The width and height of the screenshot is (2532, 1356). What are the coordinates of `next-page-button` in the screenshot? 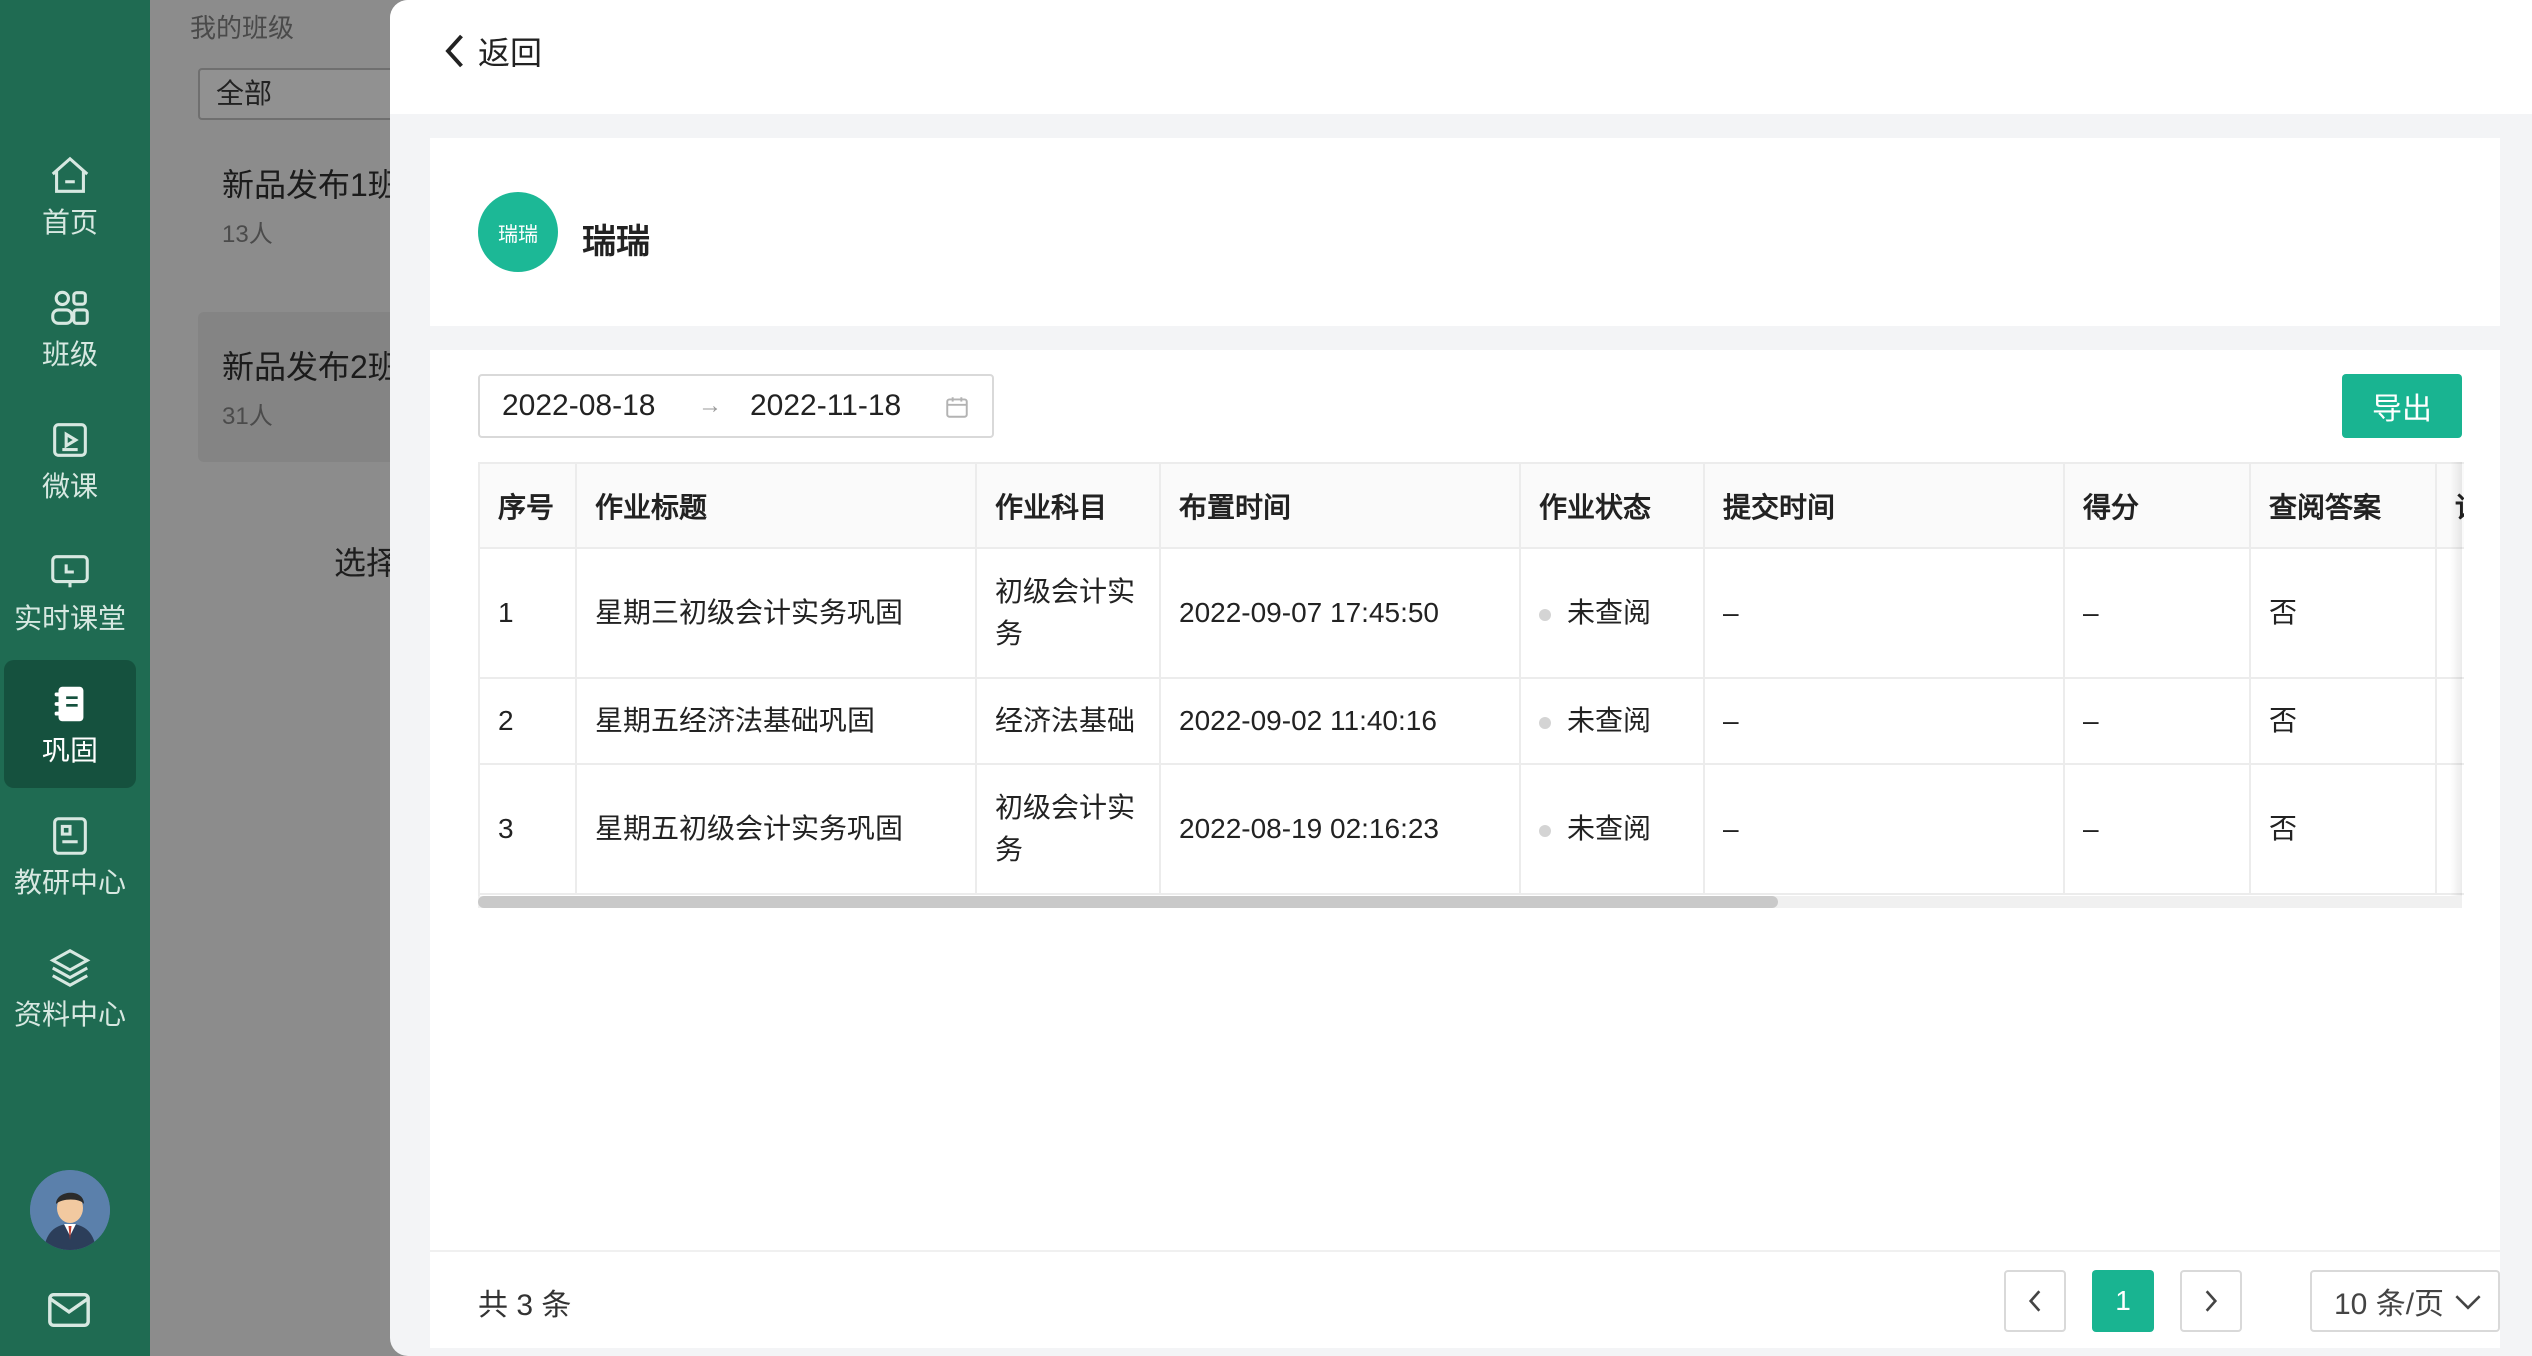 It's located at (2211, 1301).